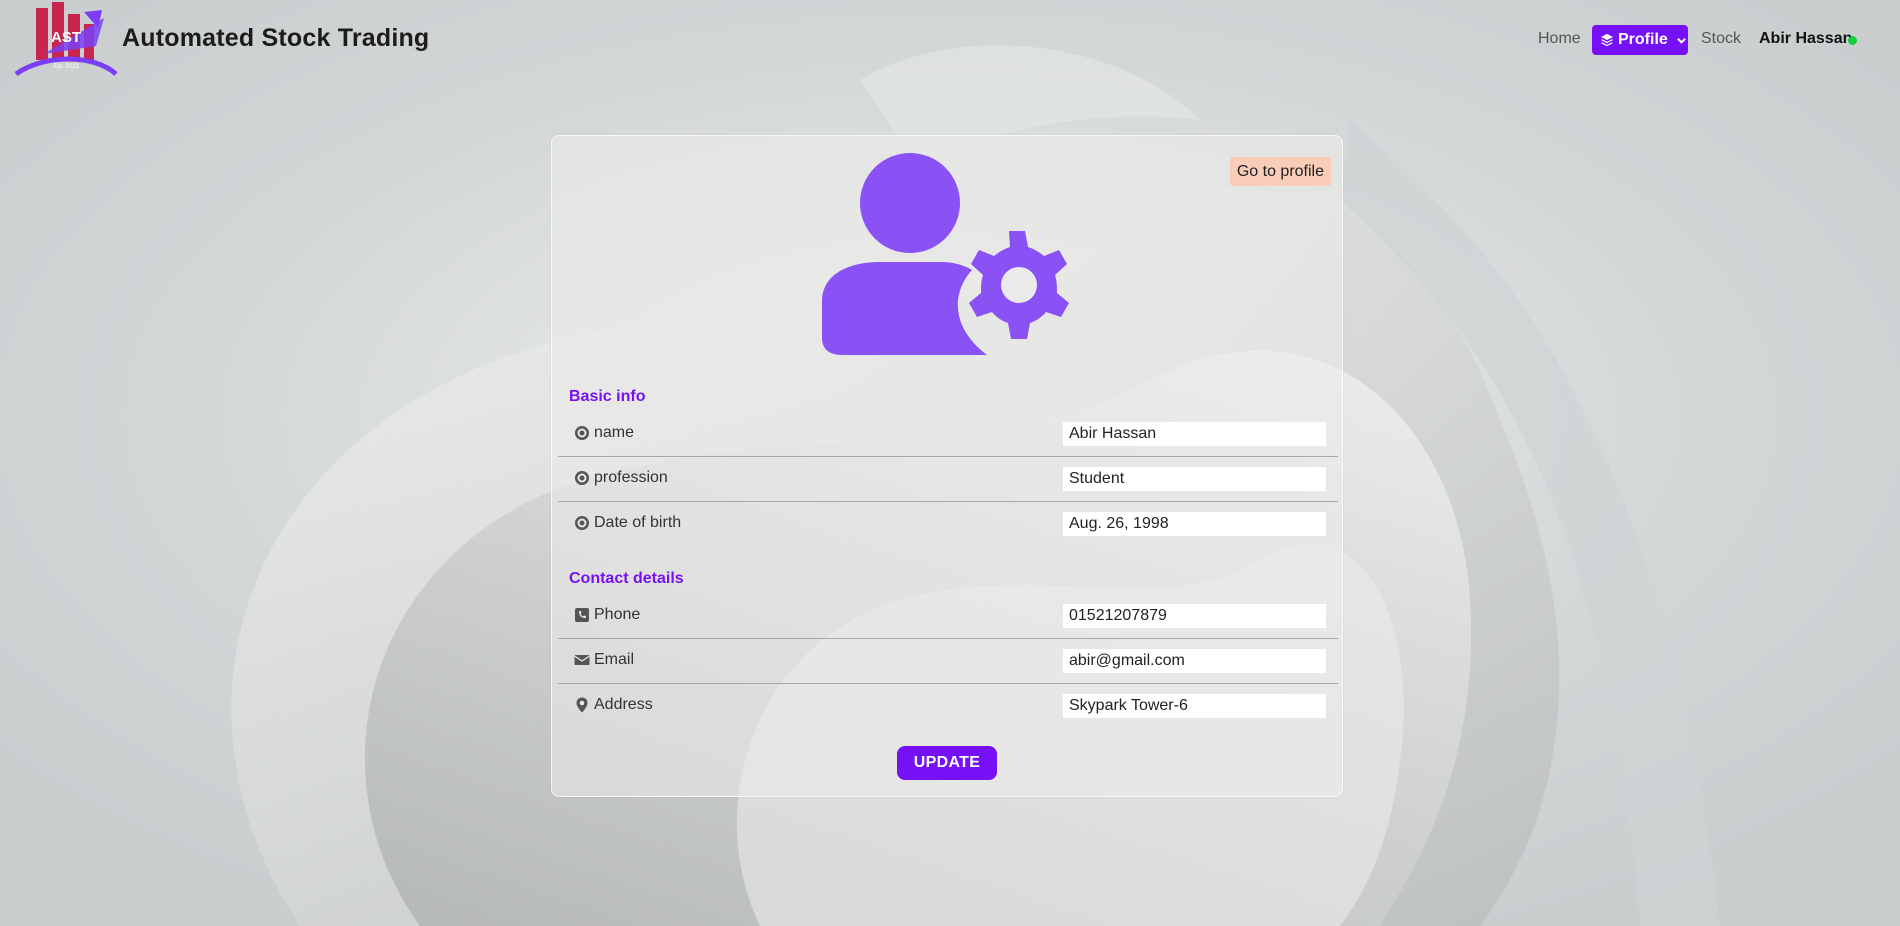 The image size is (1900, 926). I want to click on phone-icon, so click(582, 615).